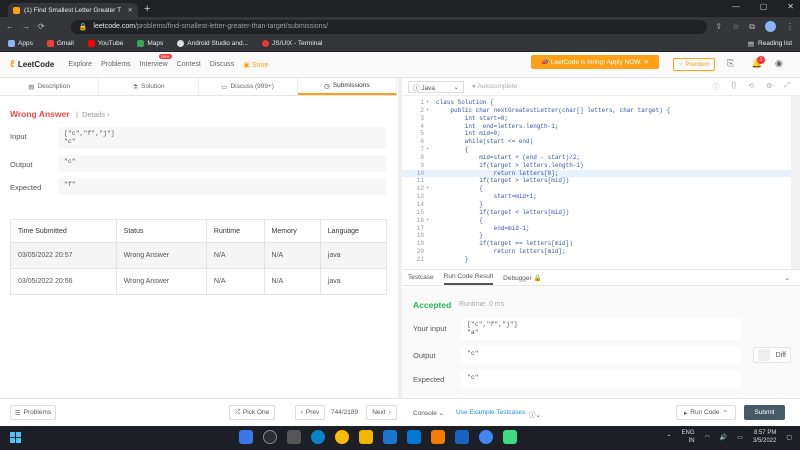 The width and height of the screenshot is (800, 450). What do you see at coordinates (707, 437) in the screenshot?
I see `wifi-icon: ◠` at bounding box center [707, 437].